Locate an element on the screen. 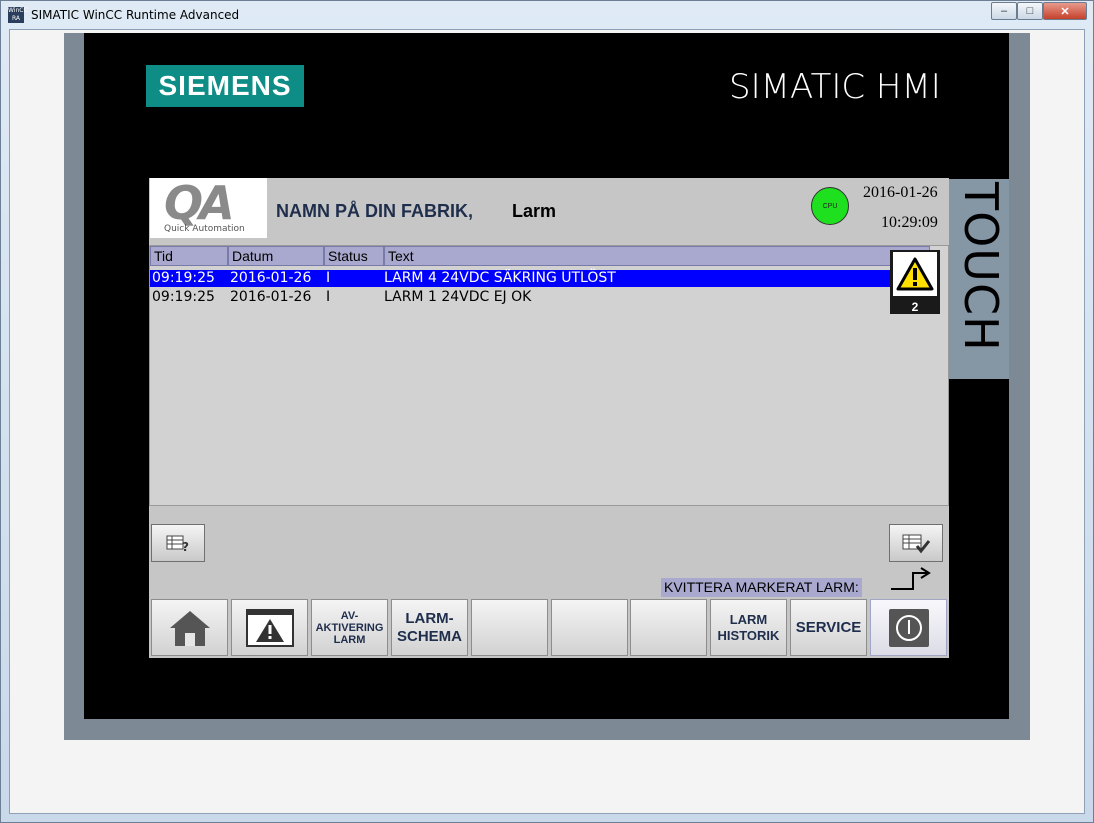 This screenshot has width=1094, height=823. power-icon is located at coordinates (908, 627).